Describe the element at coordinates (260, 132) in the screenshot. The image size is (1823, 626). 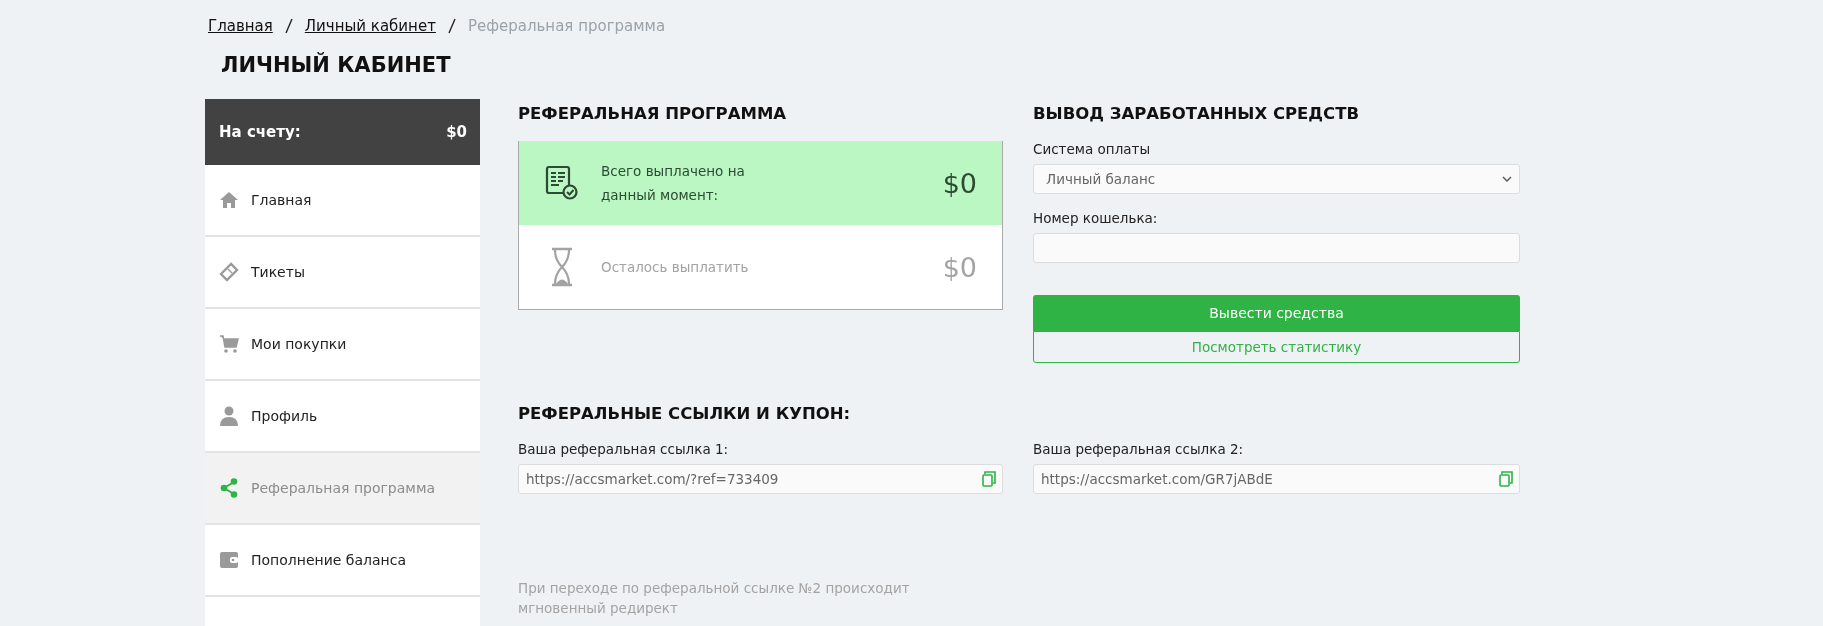
I see `balance-label: На счету:` at that location.